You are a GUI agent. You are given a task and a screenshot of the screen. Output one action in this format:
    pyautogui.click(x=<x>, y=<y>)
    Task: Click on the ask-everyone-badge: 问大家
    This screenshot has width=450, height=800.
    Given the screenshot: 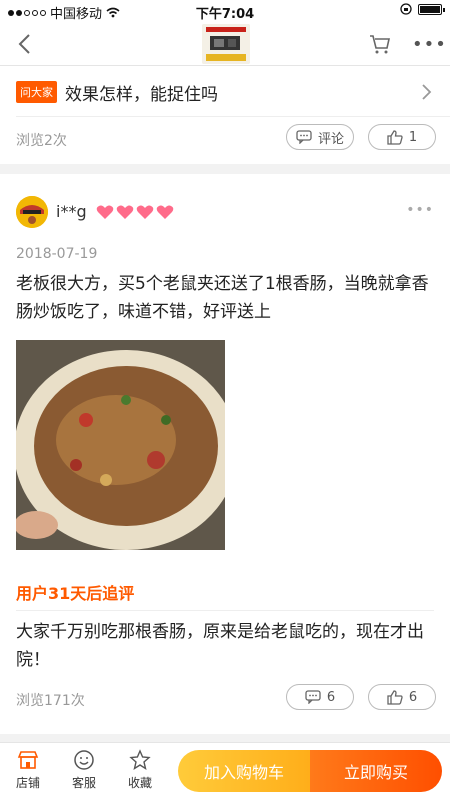 What is the action you would take?
    pyautogui.click(x=36, y=92)
    